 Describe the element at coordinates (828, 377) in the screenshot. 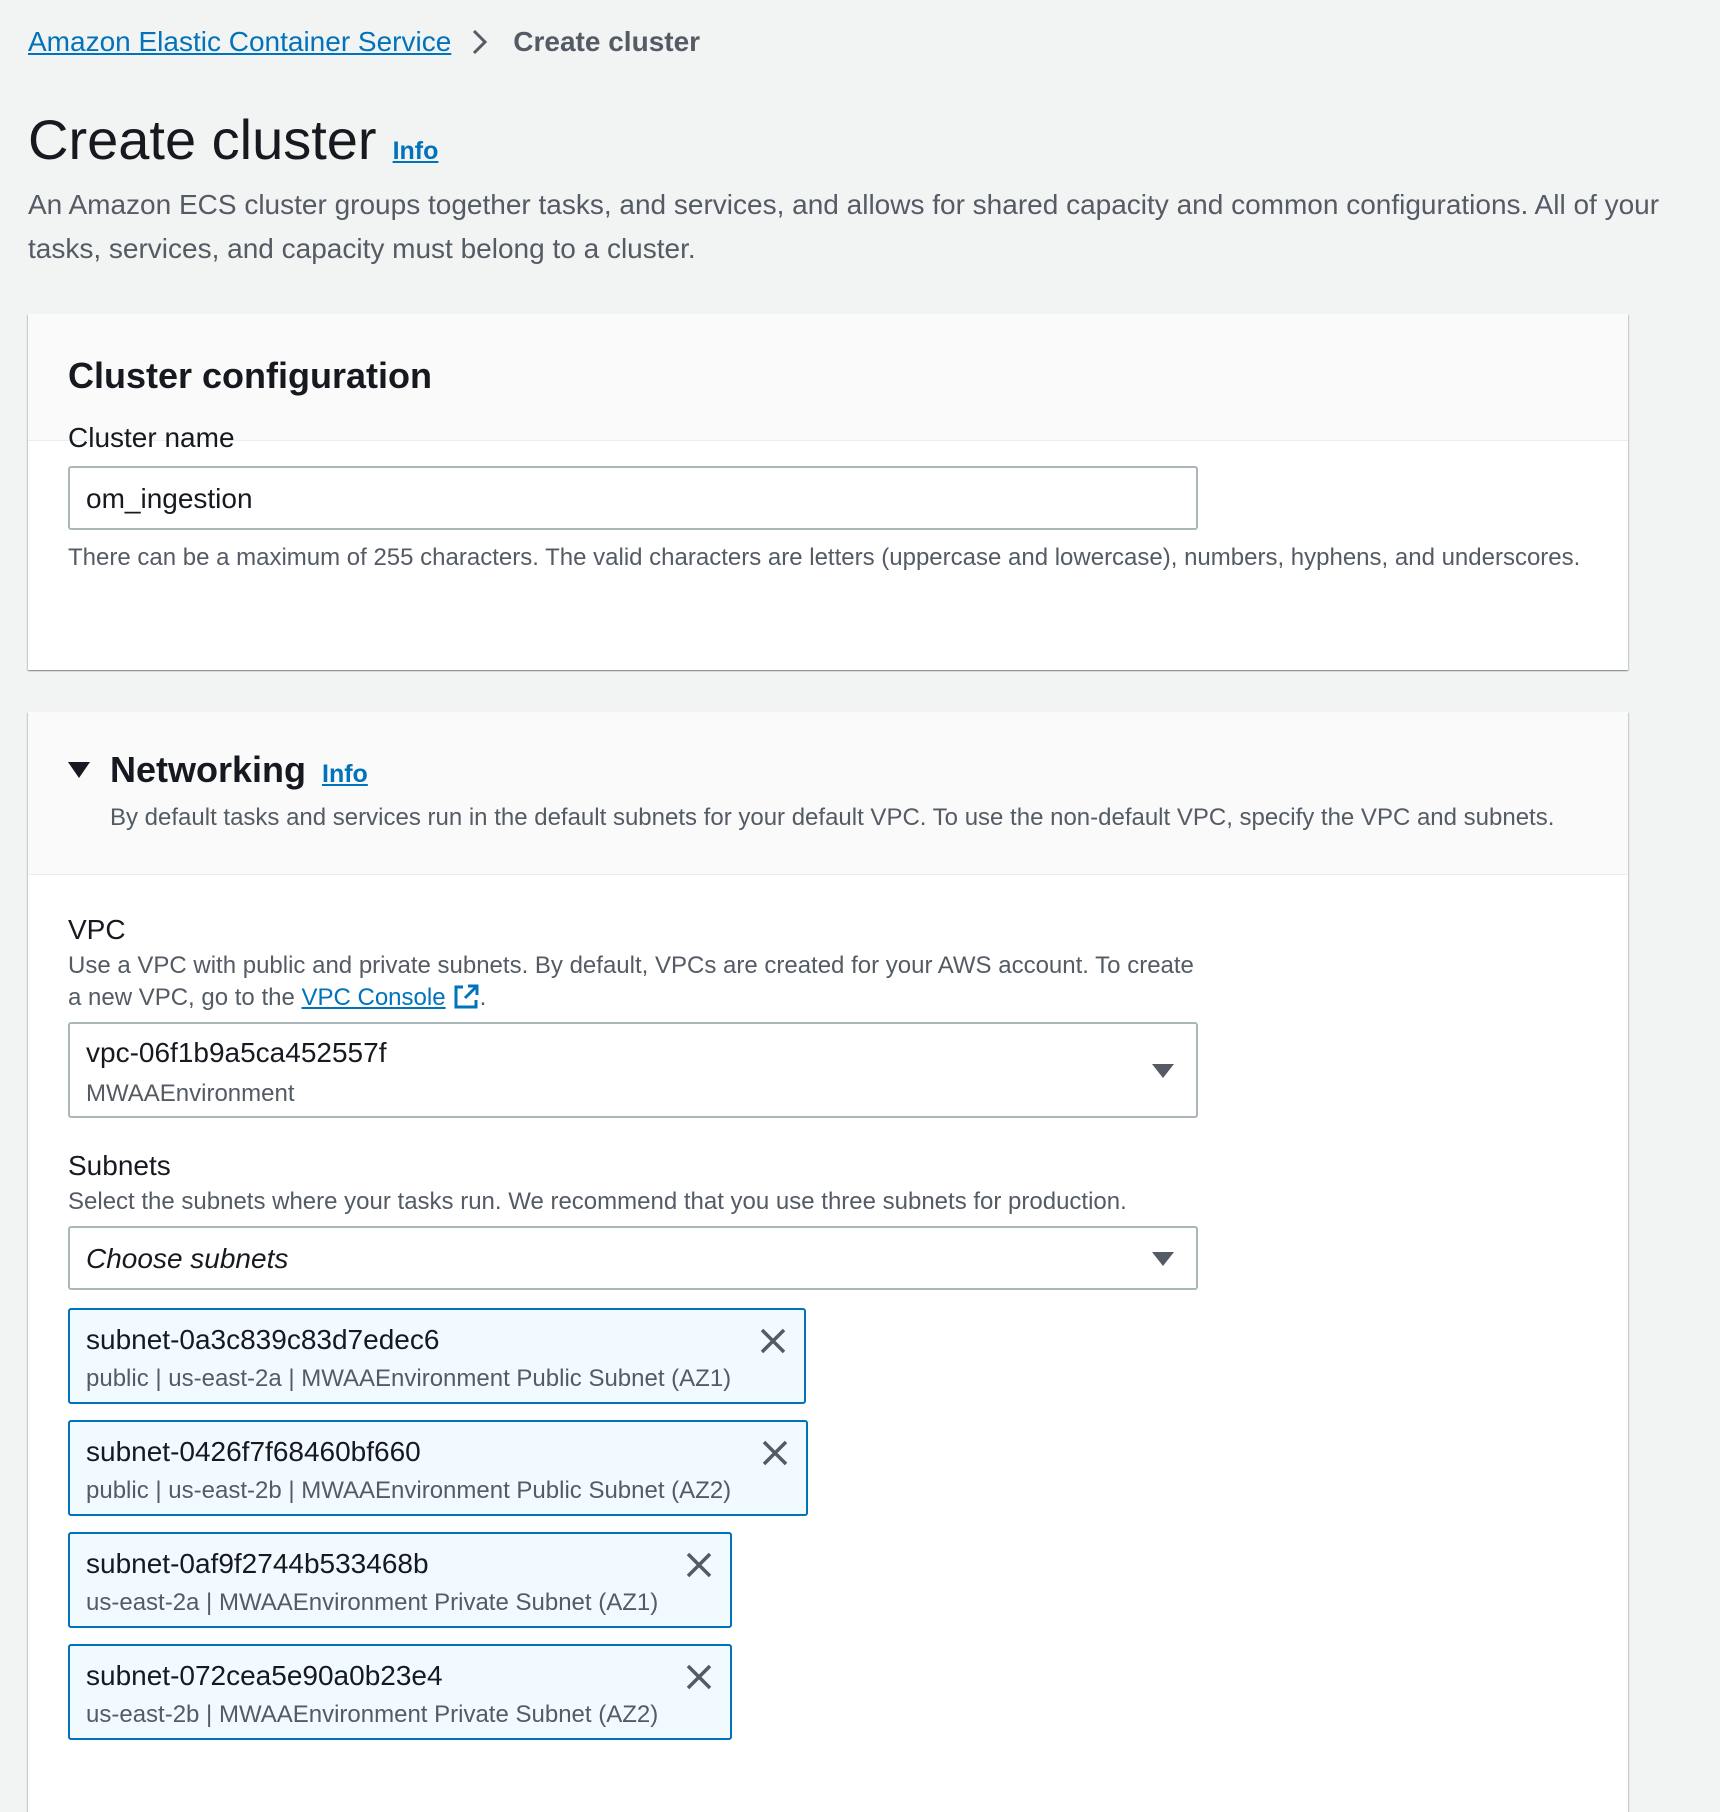

I see `cluster-configuration-header: Cluster configuration` at that location.